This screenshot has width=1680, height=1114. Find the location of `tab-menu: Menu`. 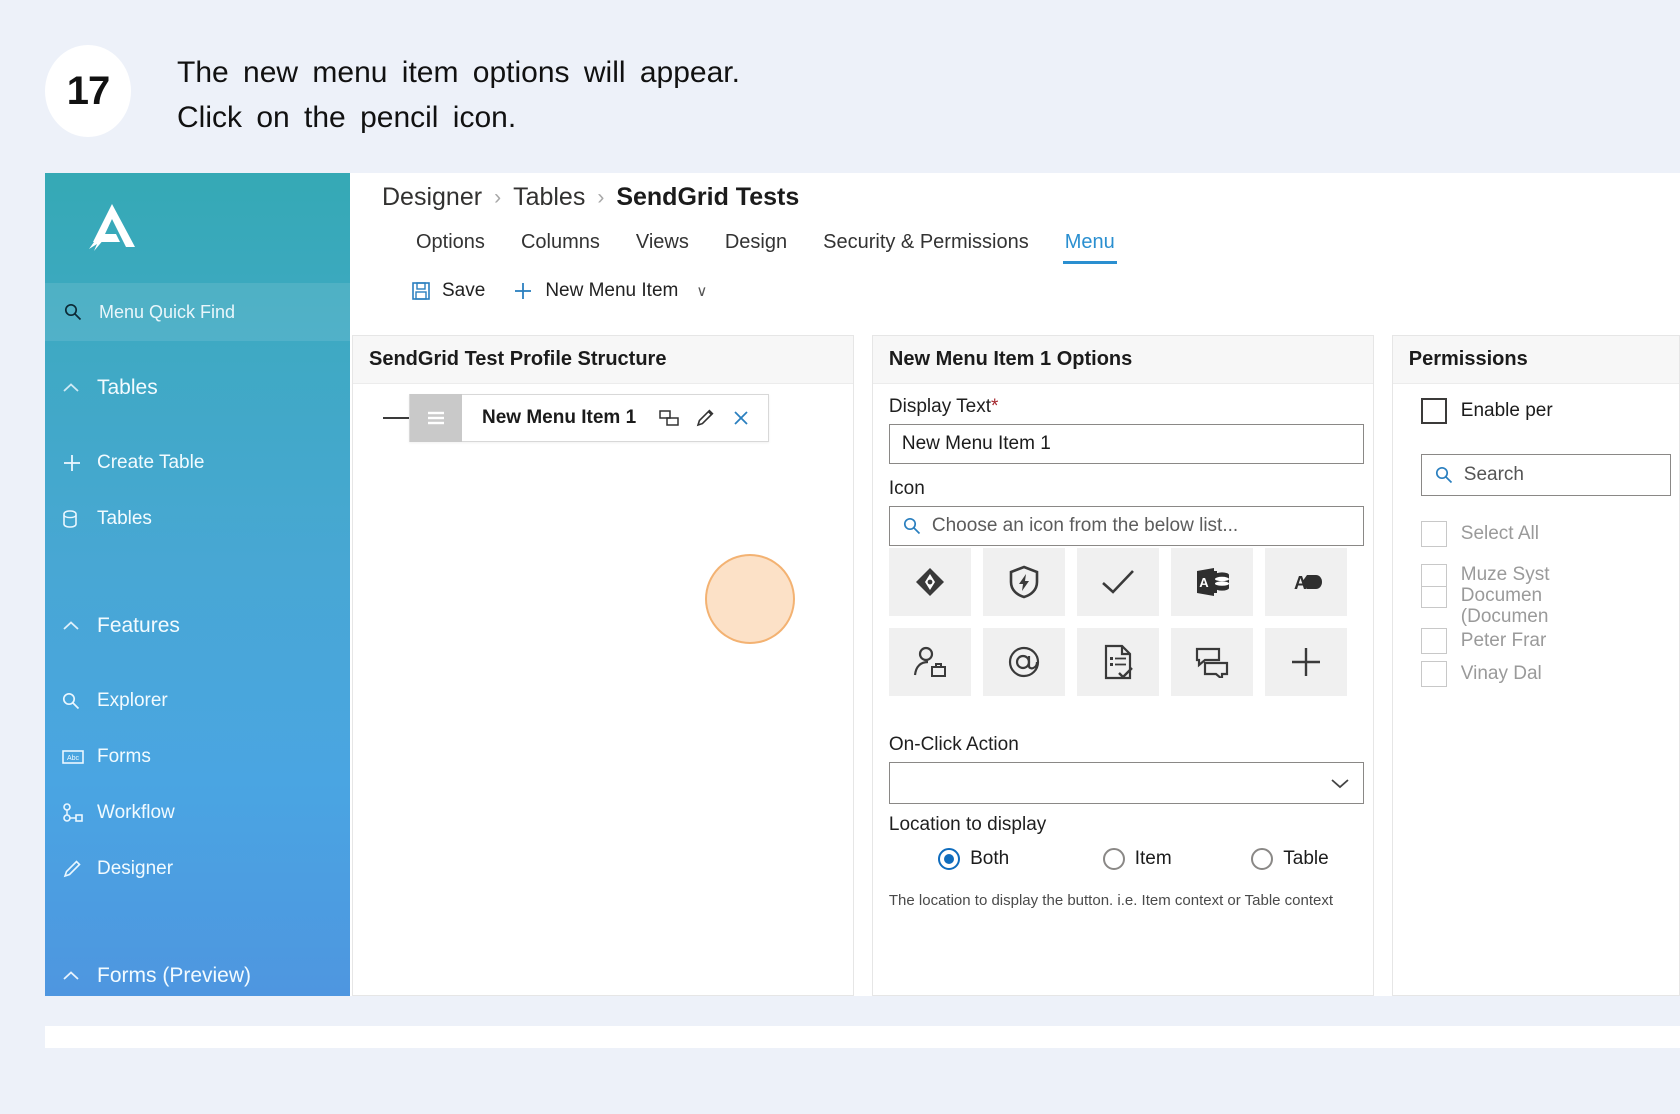

tab-menu: Menu is located at coordinates (1090, 247).